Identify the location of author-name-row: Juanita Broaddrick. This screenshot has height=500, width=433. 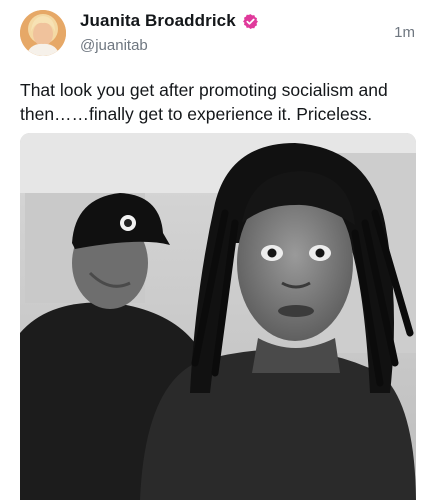
(169, 21).